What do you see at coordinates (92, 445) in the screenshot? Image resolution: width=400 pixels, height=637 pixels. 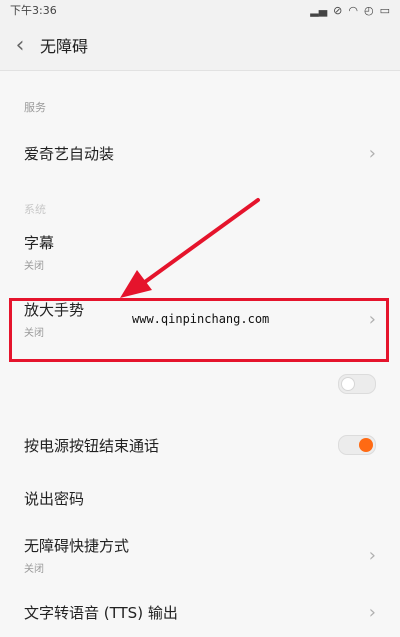 I see `item-label: 按电源按钮结束通话` at bounding box center [92, 445].